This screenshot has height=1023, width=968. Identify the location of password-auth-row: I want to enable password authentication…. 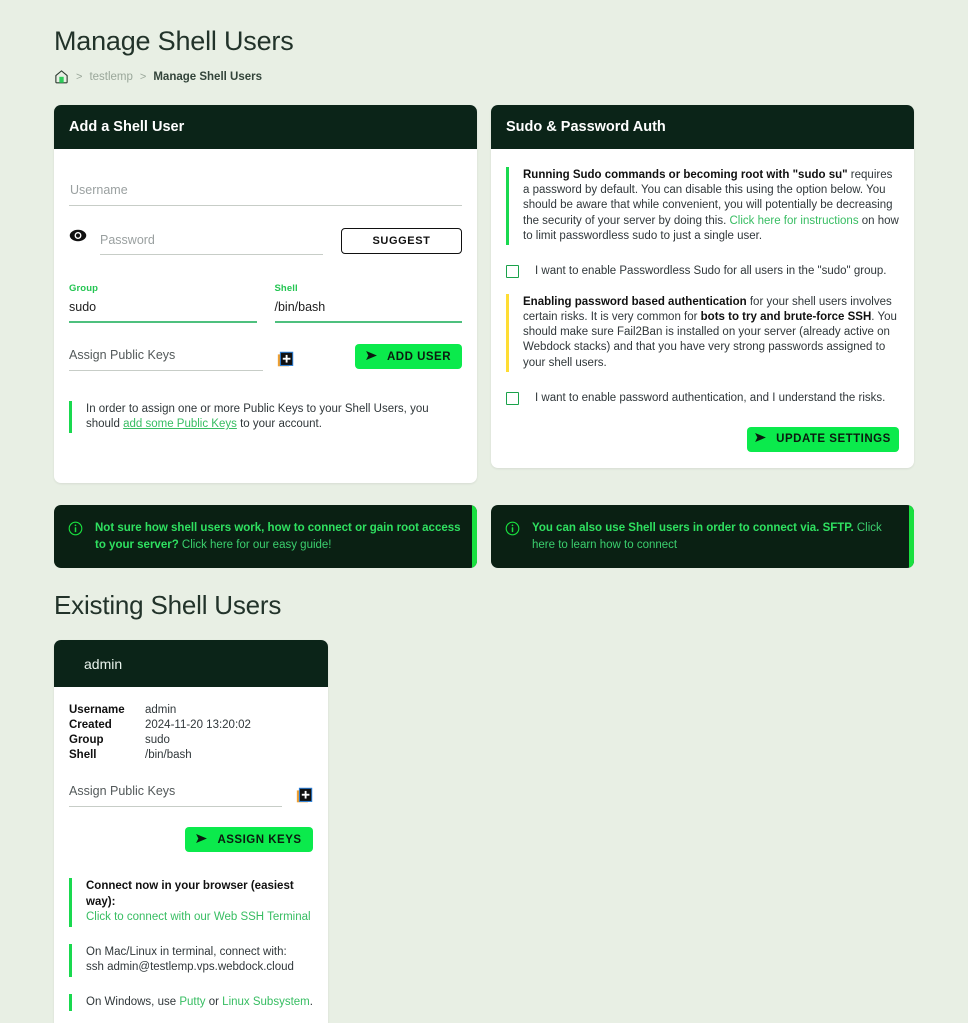
(702, 398).